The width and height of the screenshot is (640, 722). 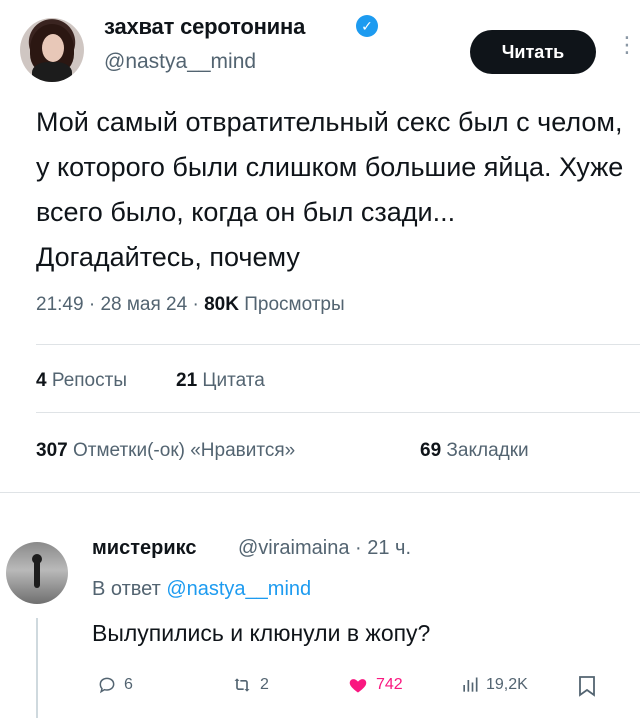 I want to click on more-icon: ⋮, so click(x=627, y=45).